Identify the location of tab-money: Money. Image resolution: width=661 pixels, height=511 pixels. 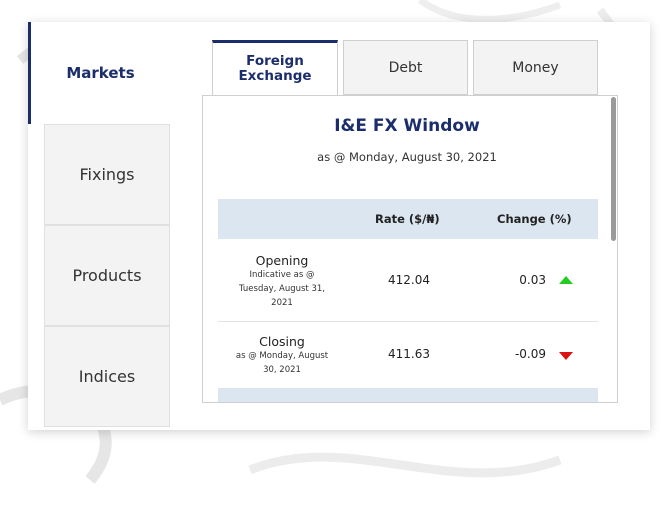
(535, 67).